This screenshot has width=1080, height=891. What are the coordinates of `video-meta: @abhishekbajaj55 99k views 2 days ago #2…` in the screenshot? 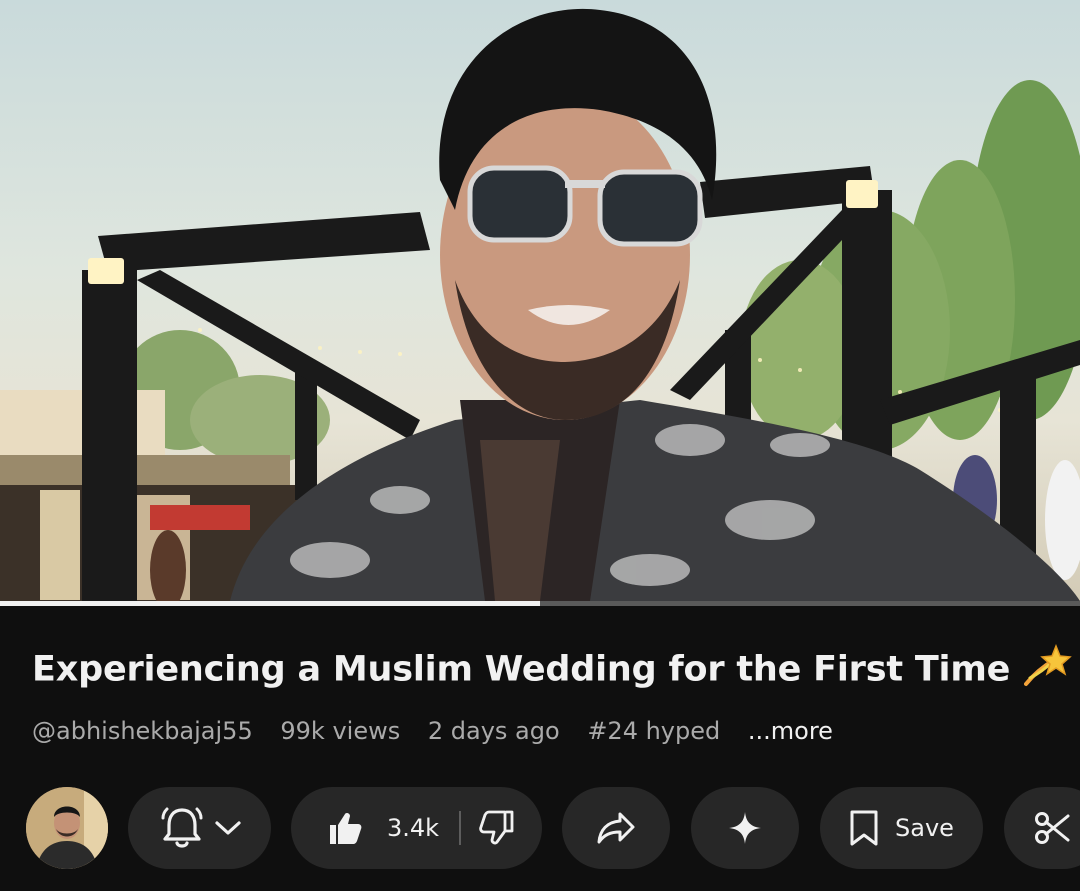 It's located at (432, 731).